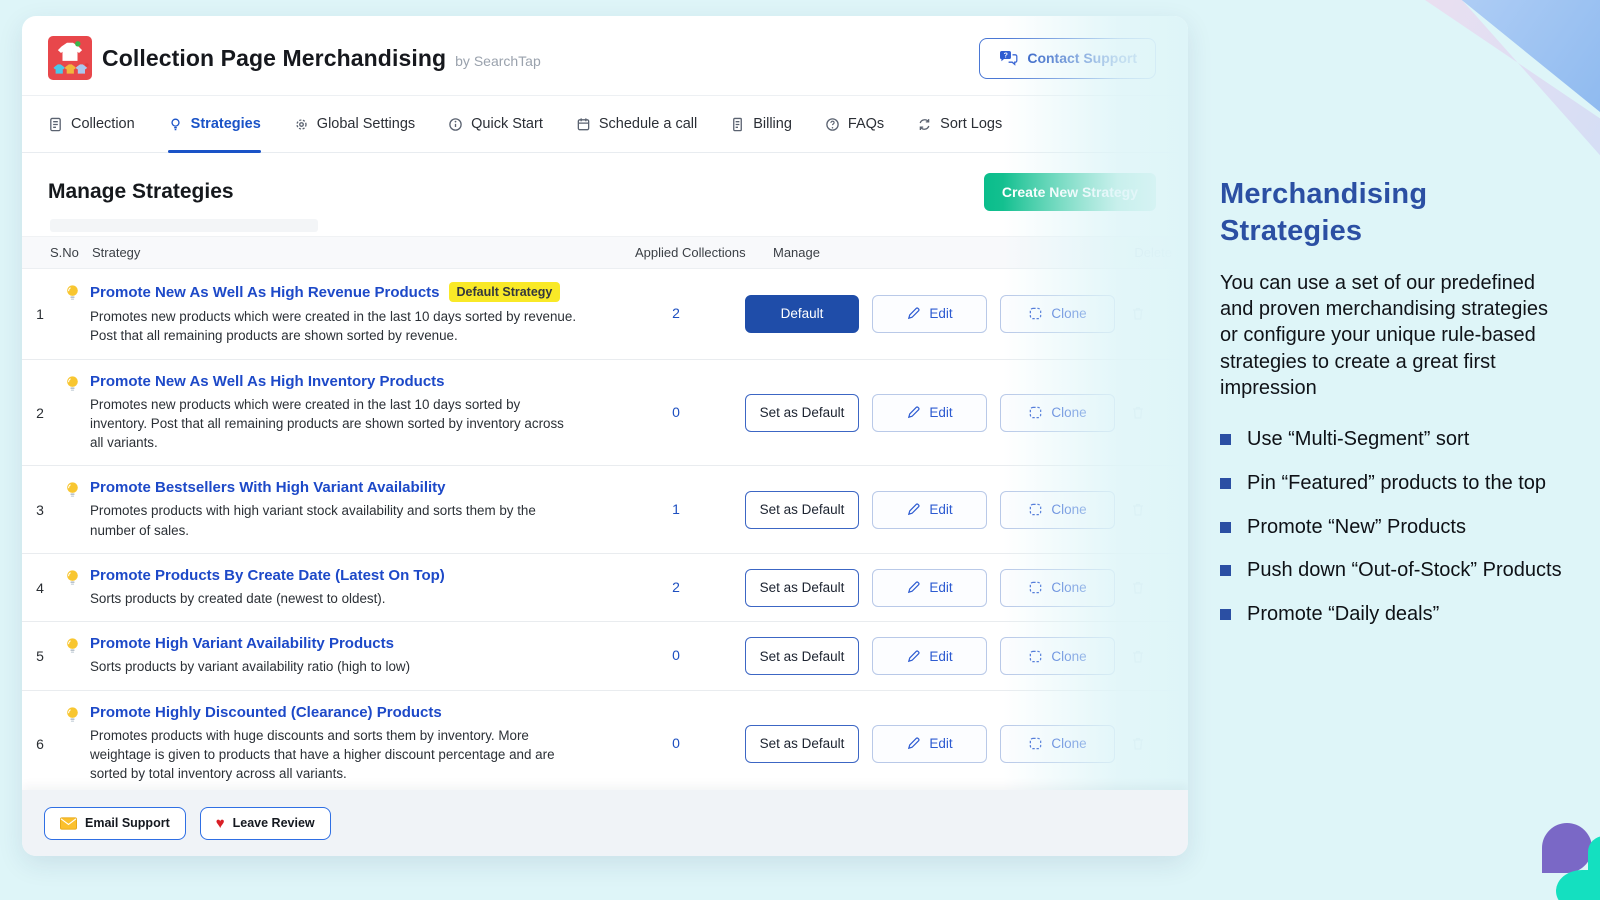 The height and width of the screenshot is (900, 1600). I want to click on tab-faqs: FAQs, so click(854, 124).